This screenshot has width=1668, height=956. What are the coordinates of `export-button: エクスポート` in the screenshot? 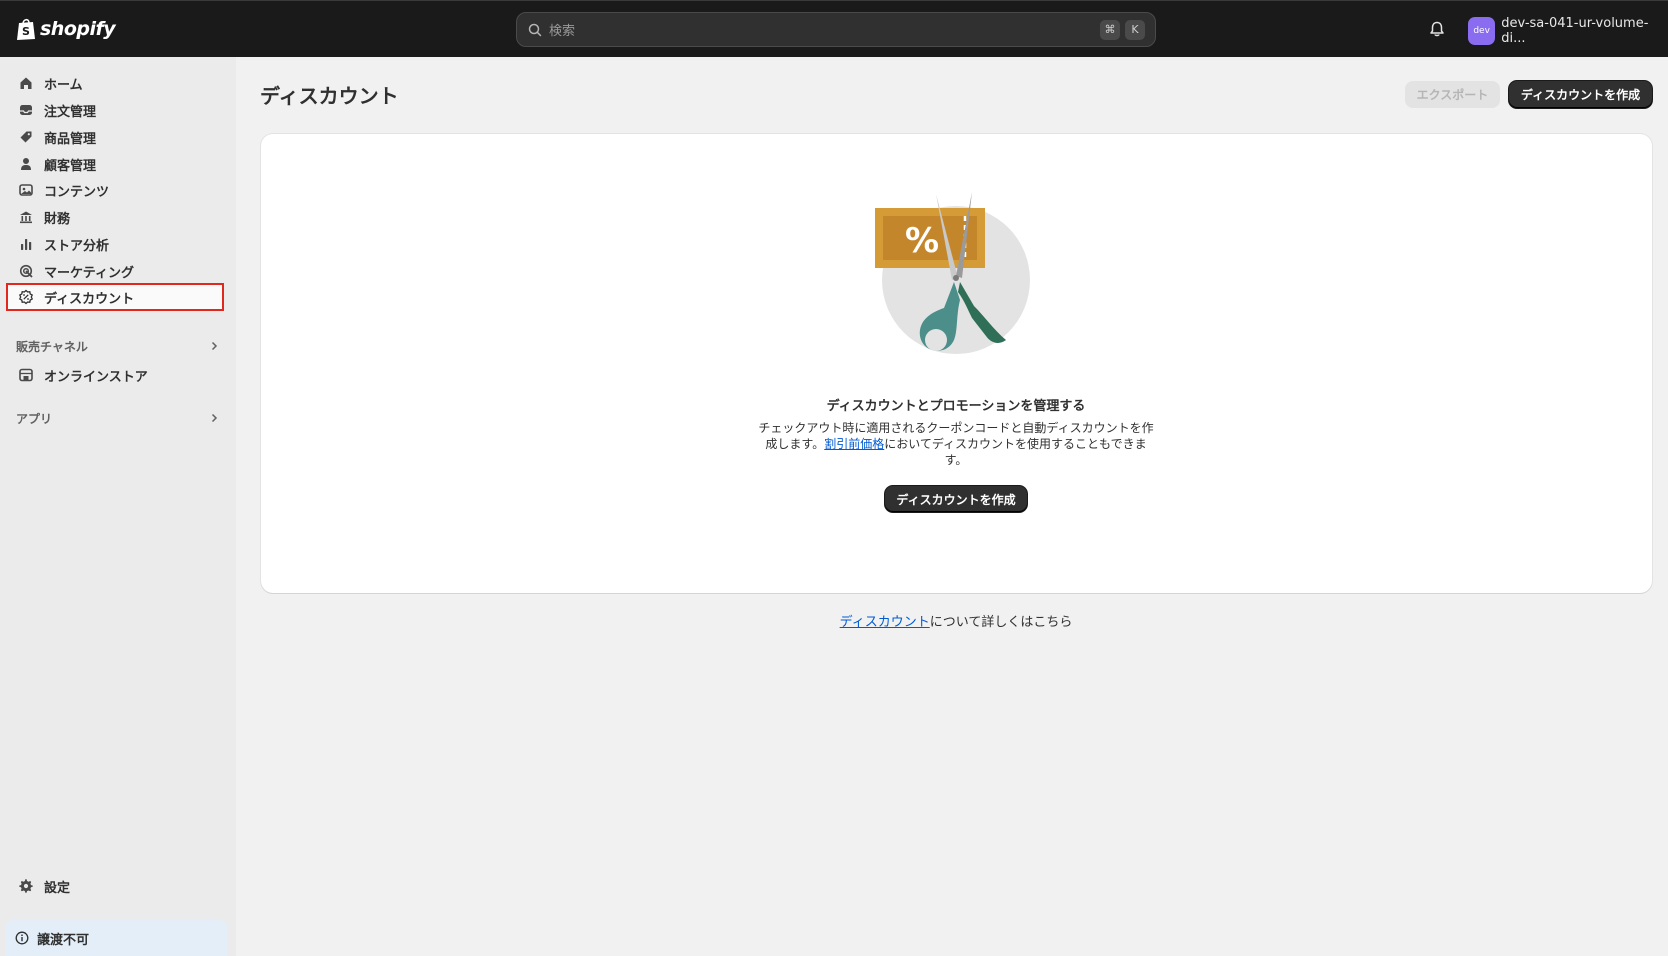 It's located at (1452, 94).